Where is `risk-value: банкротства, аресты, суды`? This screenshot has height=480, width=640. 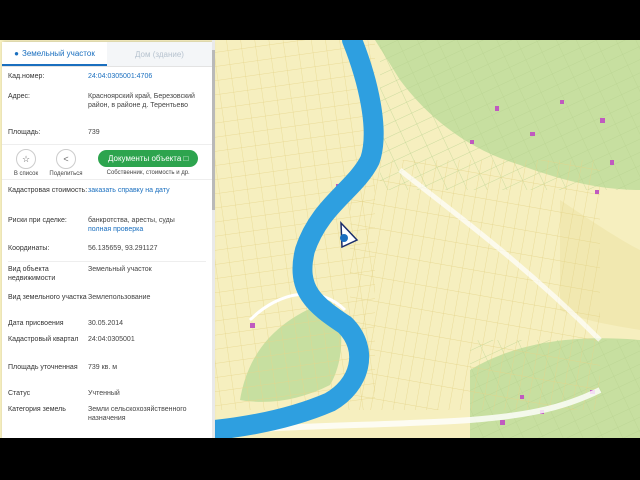
risk-value: банкротства, аресты, суды is located at coordinates (131, 220).